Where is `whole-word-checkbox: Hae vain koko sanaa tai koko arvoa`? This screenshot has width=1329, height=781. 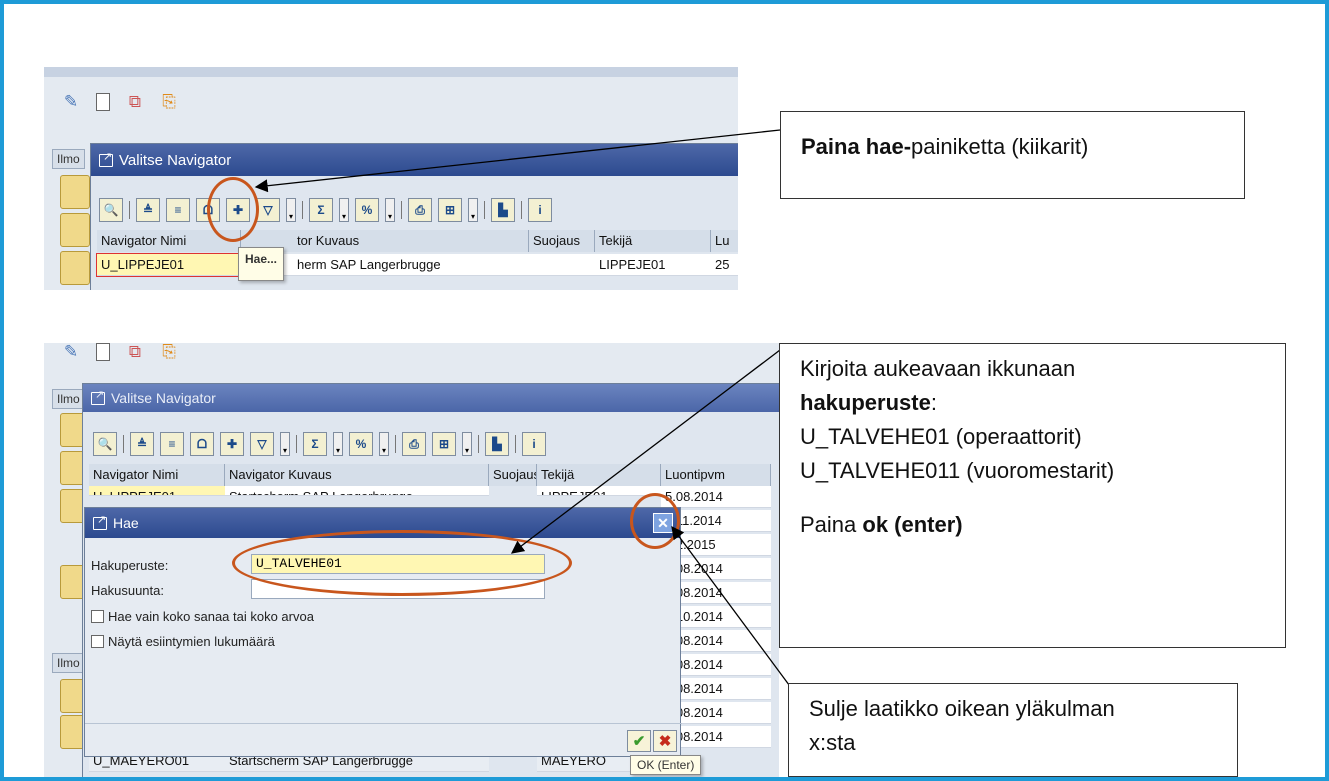
whole-word-checkbox: Hae vain koko sanaa tai koko arvoa is located at coordinates (202, 616).